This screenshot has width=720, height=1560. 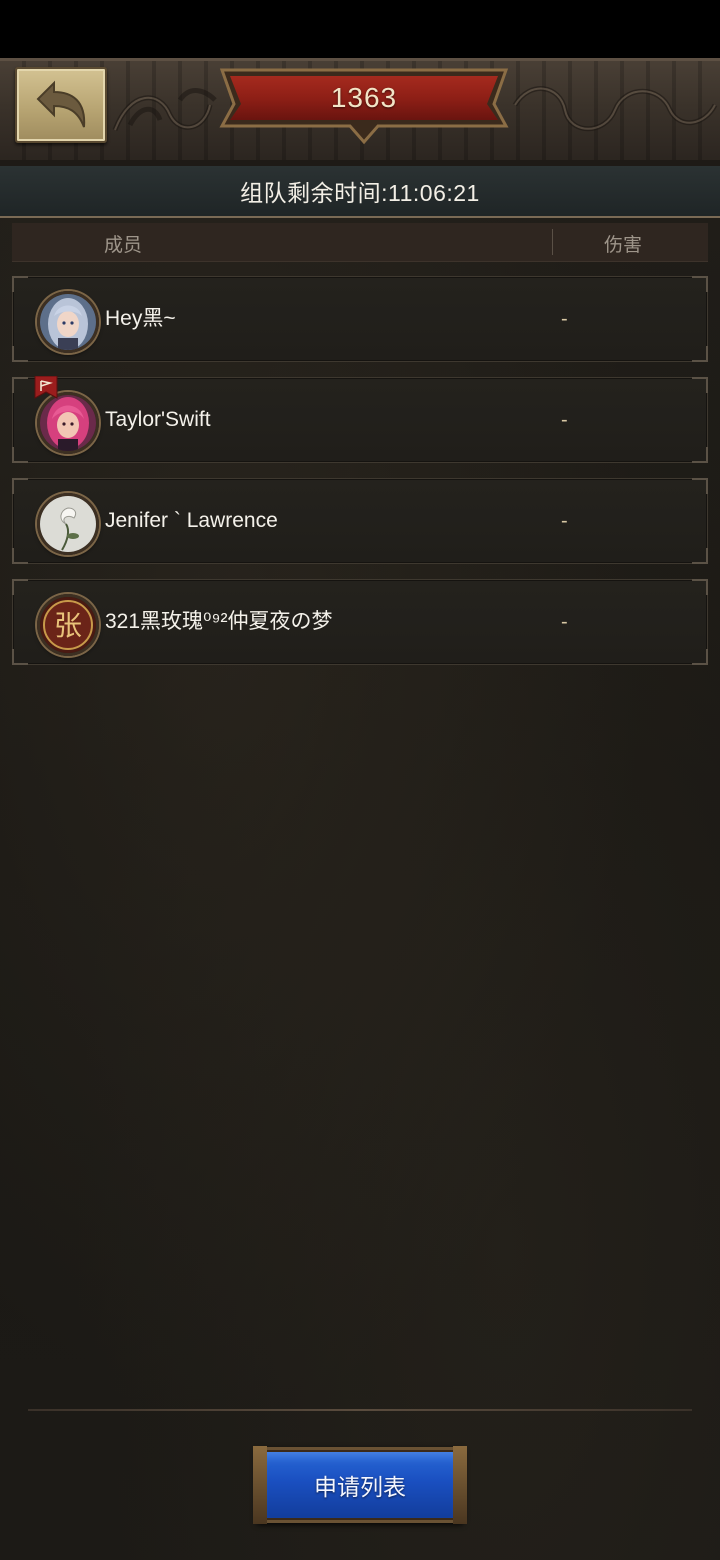 I want to click on member-row: Jenifer ` Lawrence -, so click(x=360, y=521).